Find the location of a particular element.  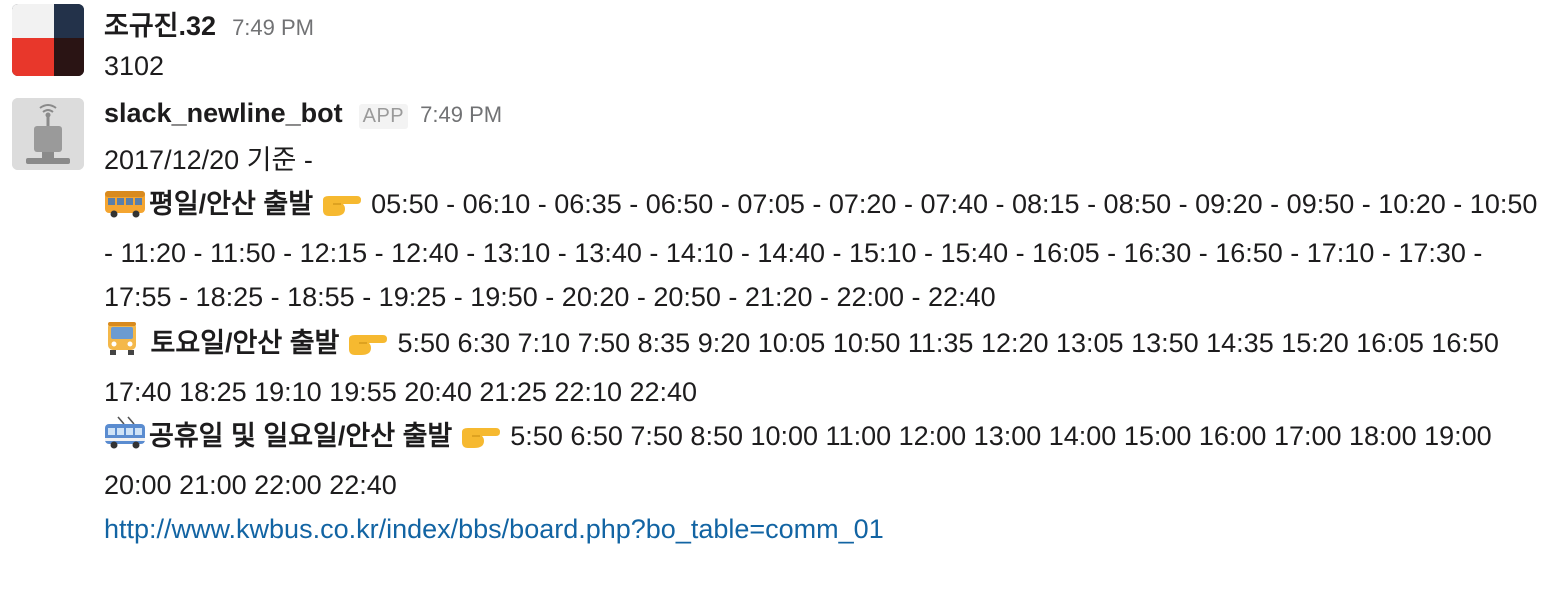

schedule-label: 공휴일 및 일요일/안산 출발 is located at coordinates (301, 436).